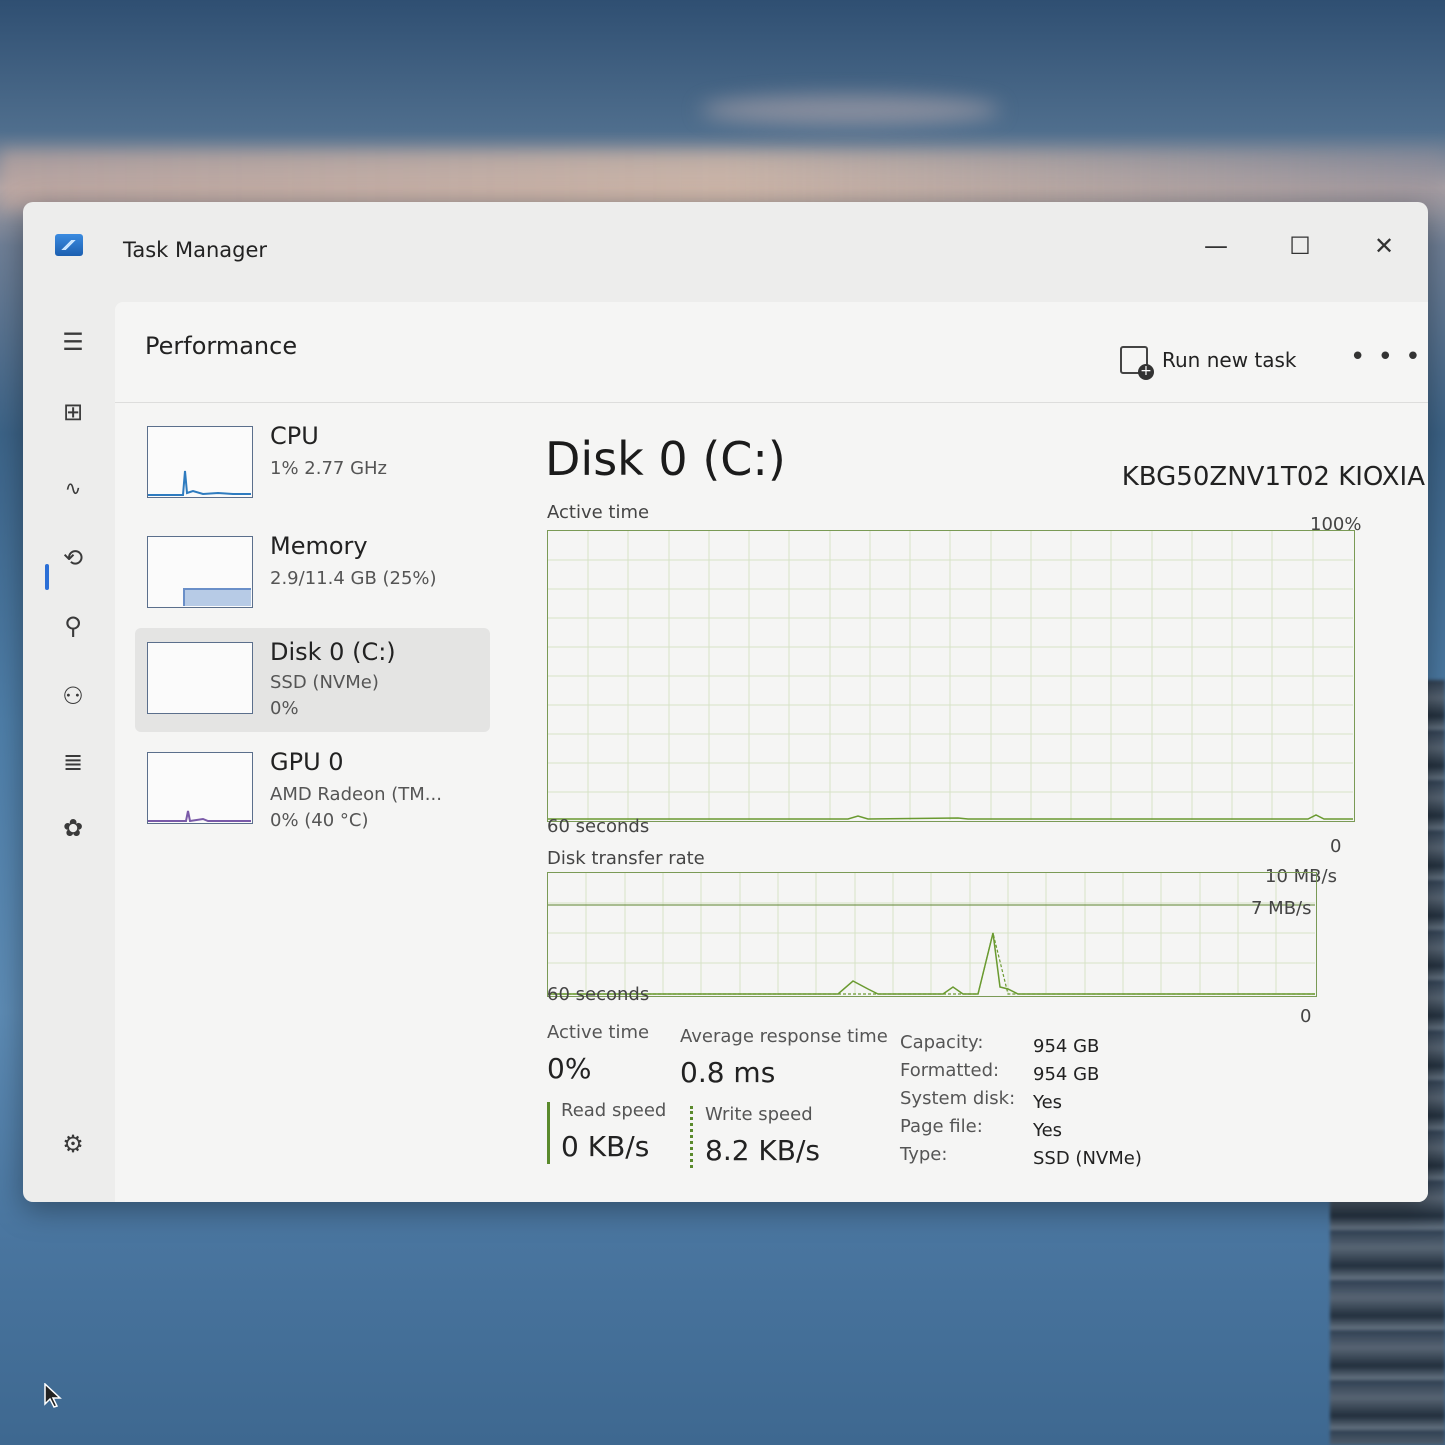  What do you see at coordinates (307, 762) in the screenshot?
I see `device-name: GPU 0` at bounding box center [307, 762].